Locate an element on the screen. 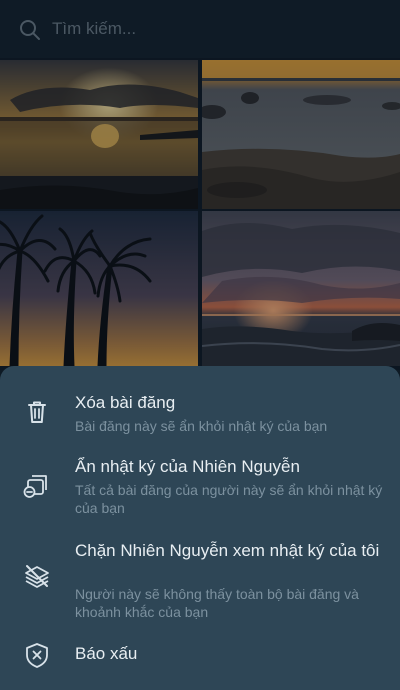  report-option: Báo xấu is located at coordinates (200, 662).